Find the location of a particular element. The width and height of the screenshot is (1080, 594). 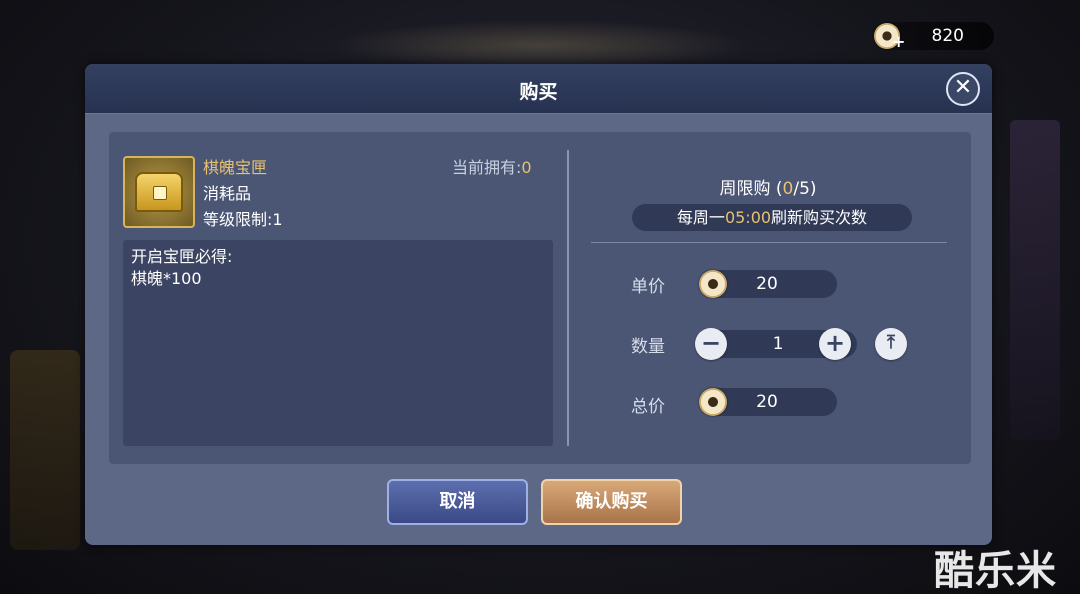

weekly-limit: 周限购 (0/5) is located at coordinates (768, 186).